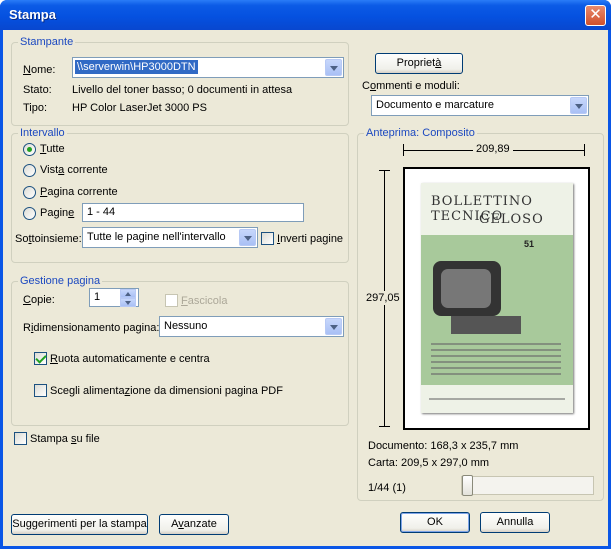  I want to click on cover-thumbnail: BOLLETTINO TECNICO GELOSO 51, so click(497, 298).